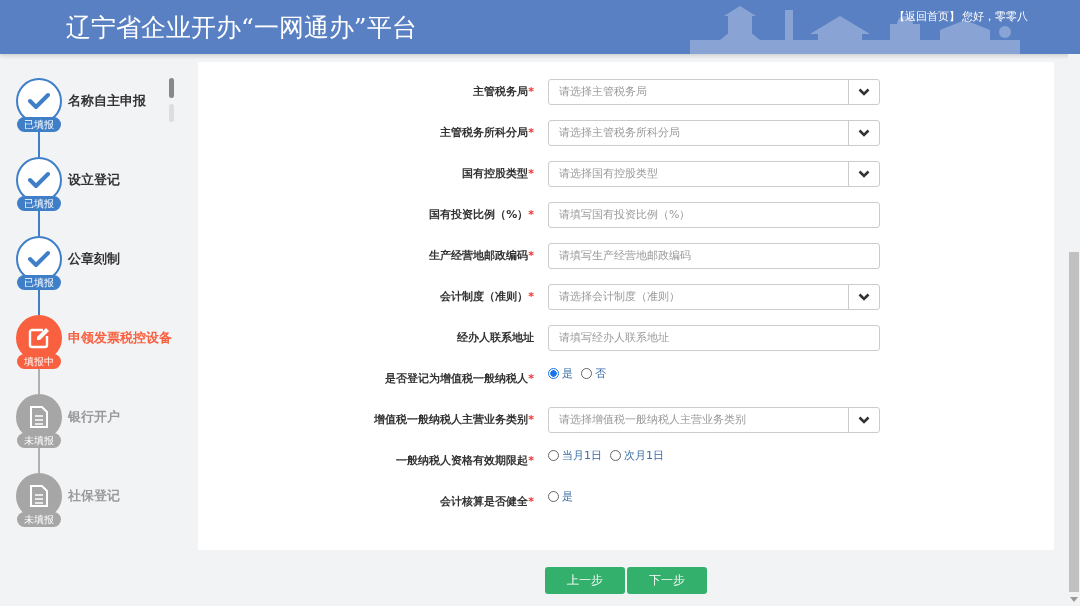 The height and width of the screenshot is (606, 1080). What do you see at coordinates (486, 501) in the screenshot?
I see `field-label: 会计核算是否健全*` at bounding box center [486, 501].